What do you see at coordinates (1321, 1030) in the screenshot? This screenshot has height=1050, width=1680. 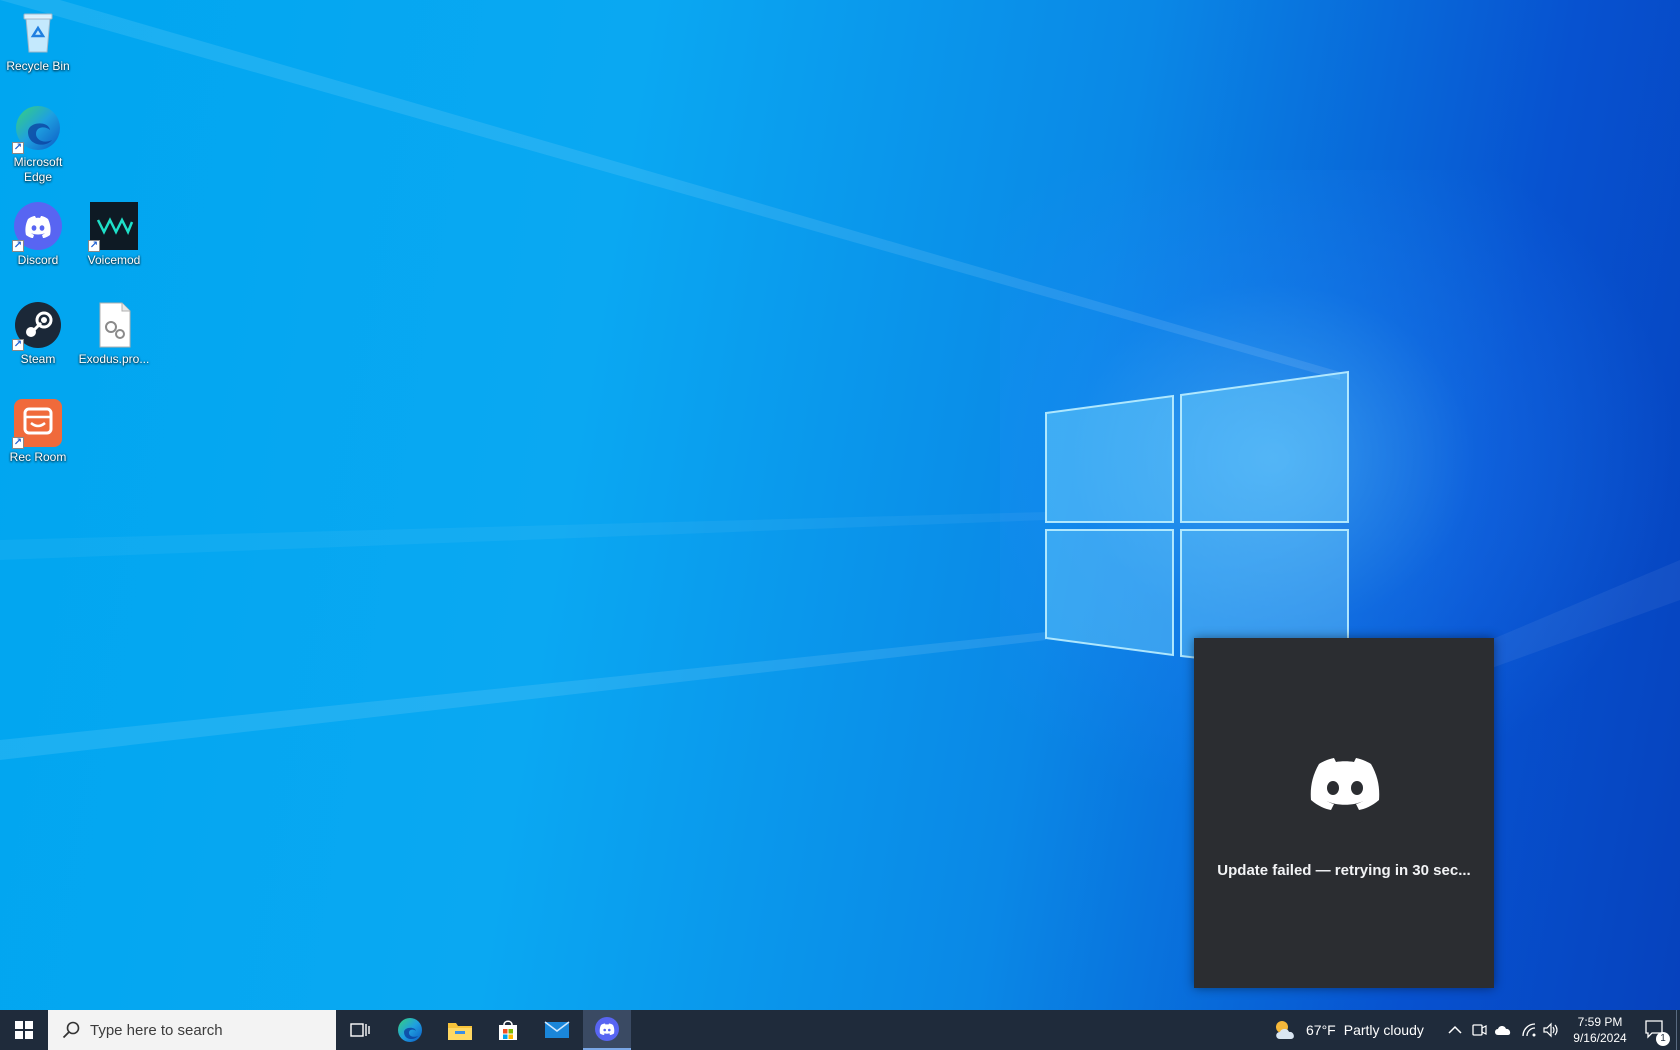 I see `weather-temperature: 67°F` at bounding box center [1321, 1030].